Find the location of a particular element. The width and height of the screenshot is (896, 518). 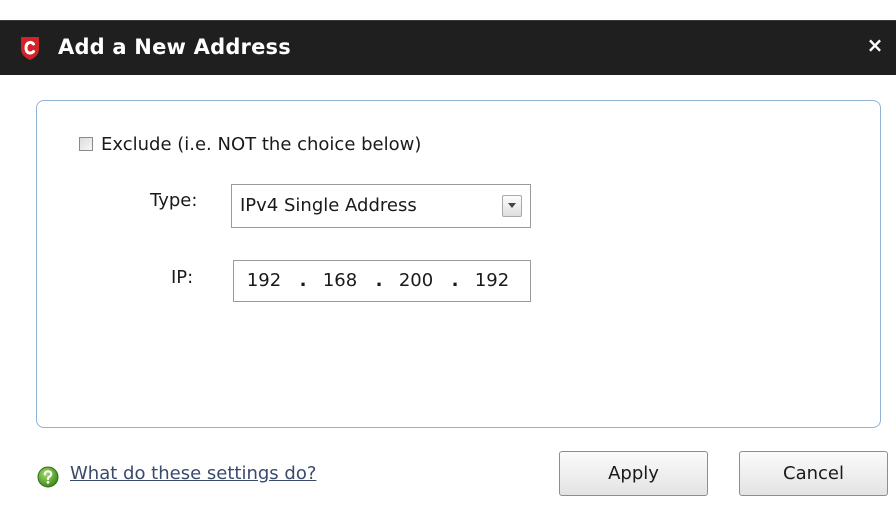

type-select: IPv4 Single Address is located at coordinates (381, 206).